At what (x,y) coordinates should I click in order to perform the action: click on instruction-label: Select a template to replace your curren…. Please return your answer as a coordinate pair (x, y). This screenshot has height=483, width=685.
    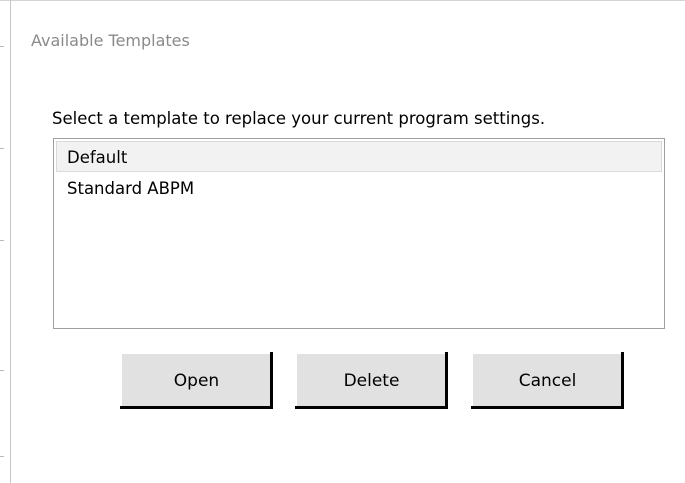
    Looking at the image, I should click on (299, 118).